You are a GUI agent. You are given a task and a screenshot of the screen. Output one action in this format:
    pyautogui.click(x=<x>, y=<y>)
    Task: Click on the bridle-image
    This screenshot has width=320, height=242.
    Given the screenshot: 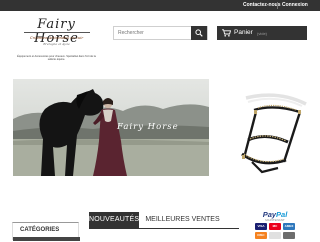 What is the action you would take?
    pyautogui.click(x=274, y=133)
    